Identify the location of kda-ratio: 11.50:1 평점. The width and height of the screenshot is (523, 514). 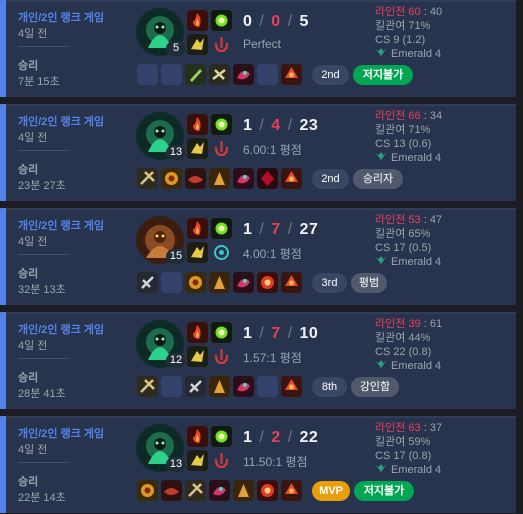
(275, 462).